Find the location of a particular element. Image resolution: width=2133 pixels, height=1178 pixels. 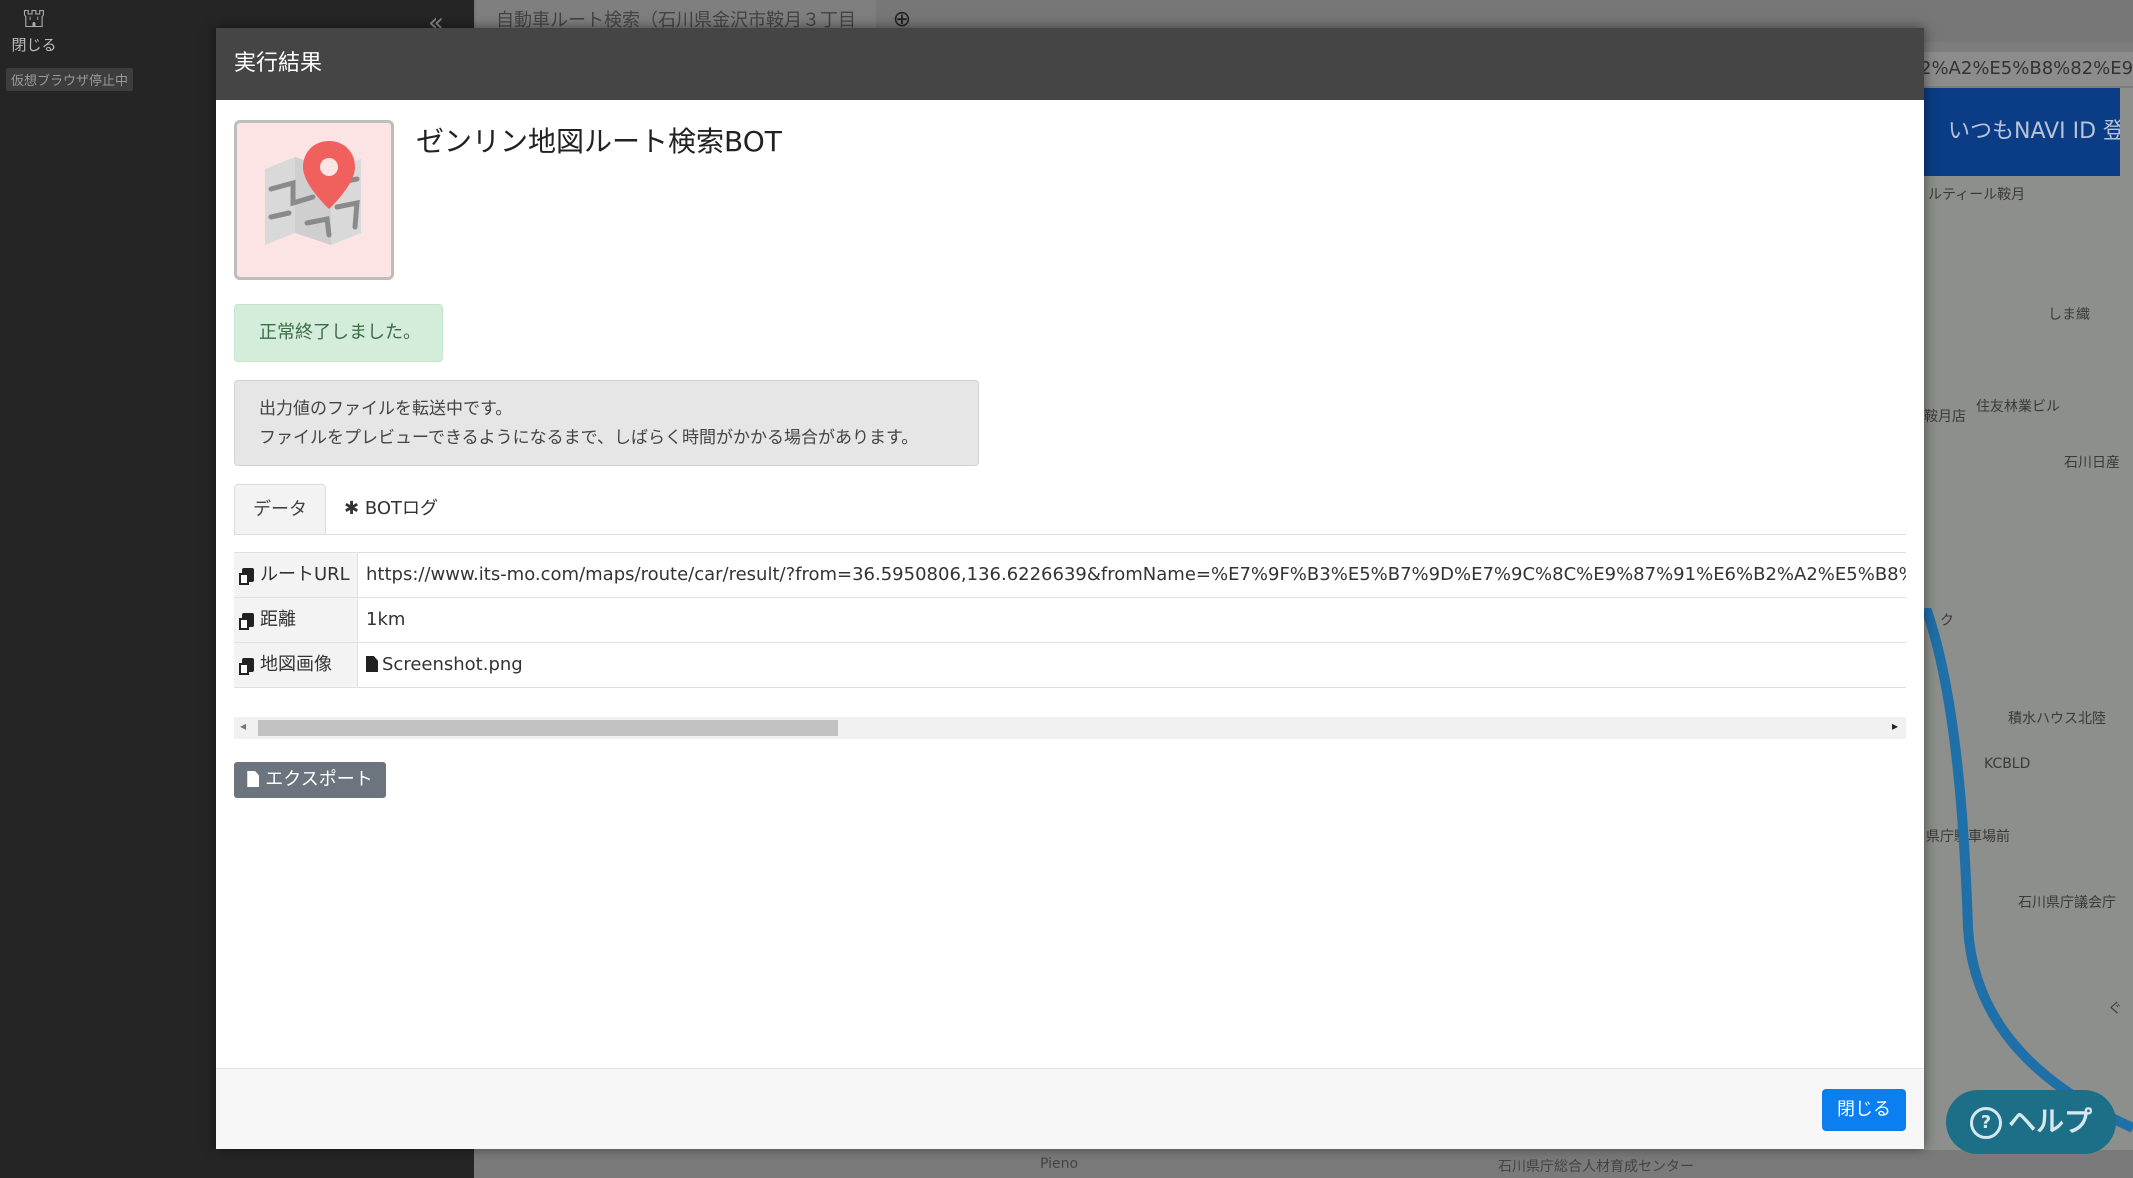

table-row: 地図画像 Screenshot.png is located at coordinates (1070, 665).